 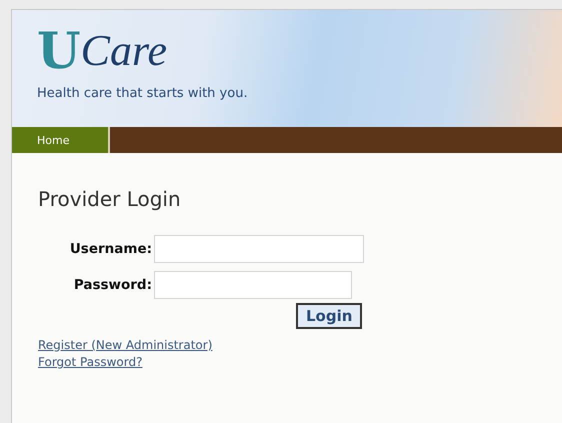 What do you see at coordinates (90, 362) in the screenshot?
I see `text-link: Forgot Password?` at bounding box center [90, 362].